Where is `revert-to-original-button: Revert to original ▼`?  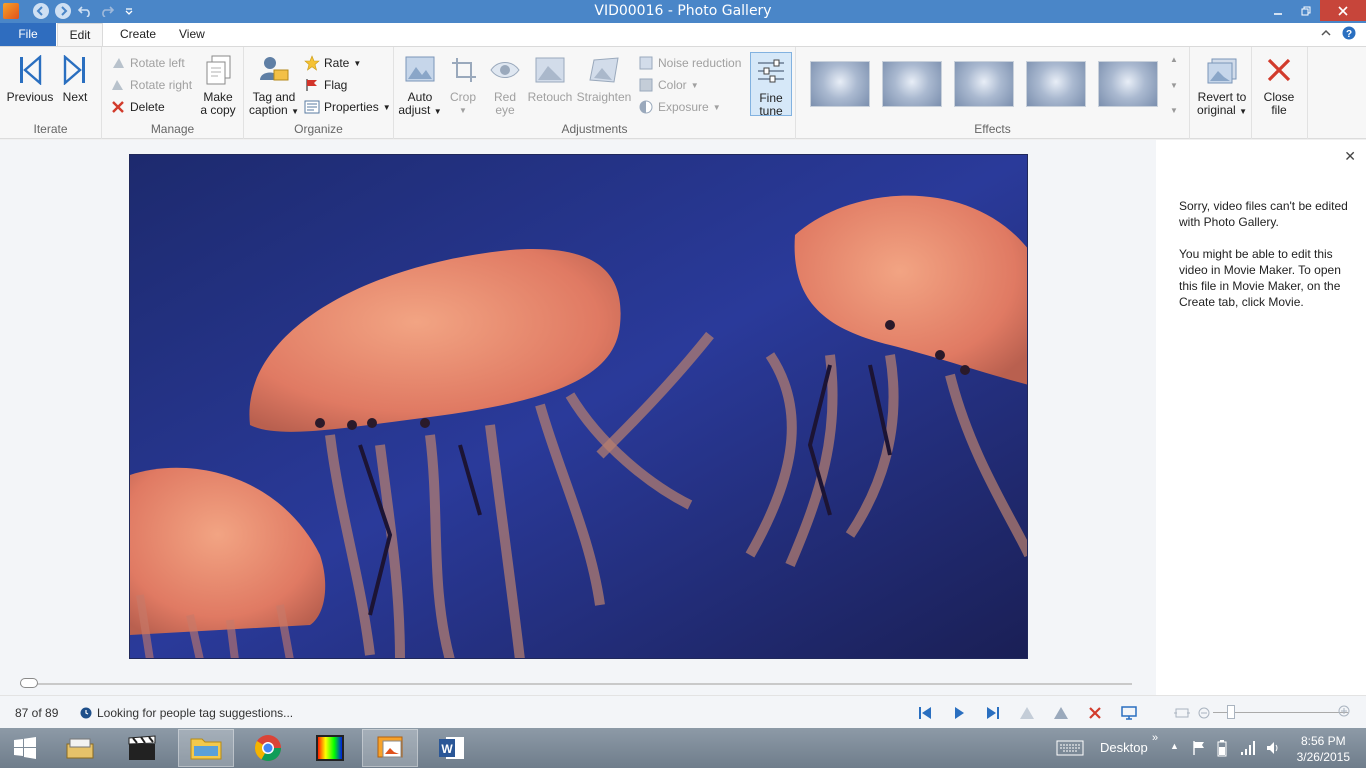 revert-to-original-button: Revert to original ▼ is located at coordinates (1222, 85).